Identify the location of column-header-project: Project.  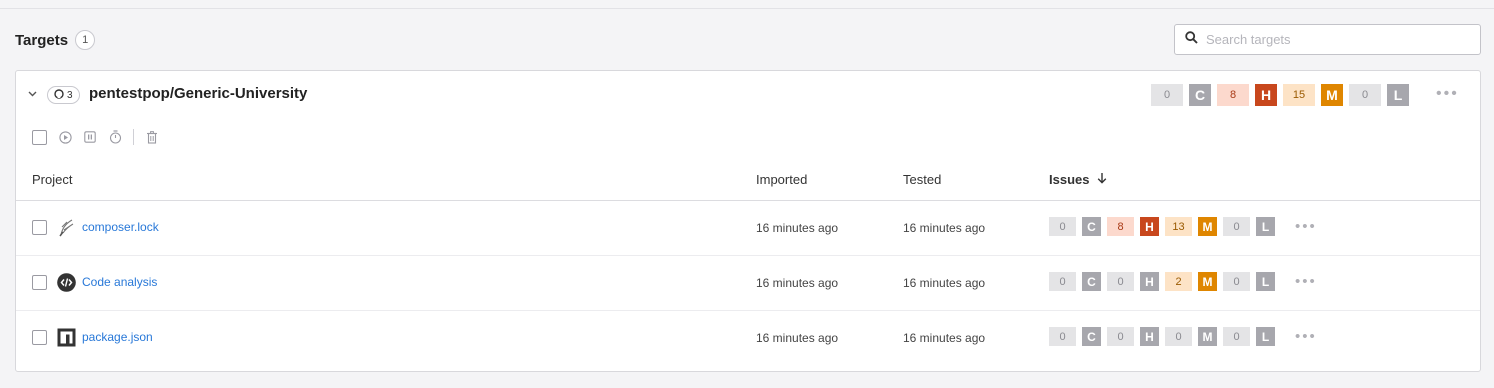
(52, 179).